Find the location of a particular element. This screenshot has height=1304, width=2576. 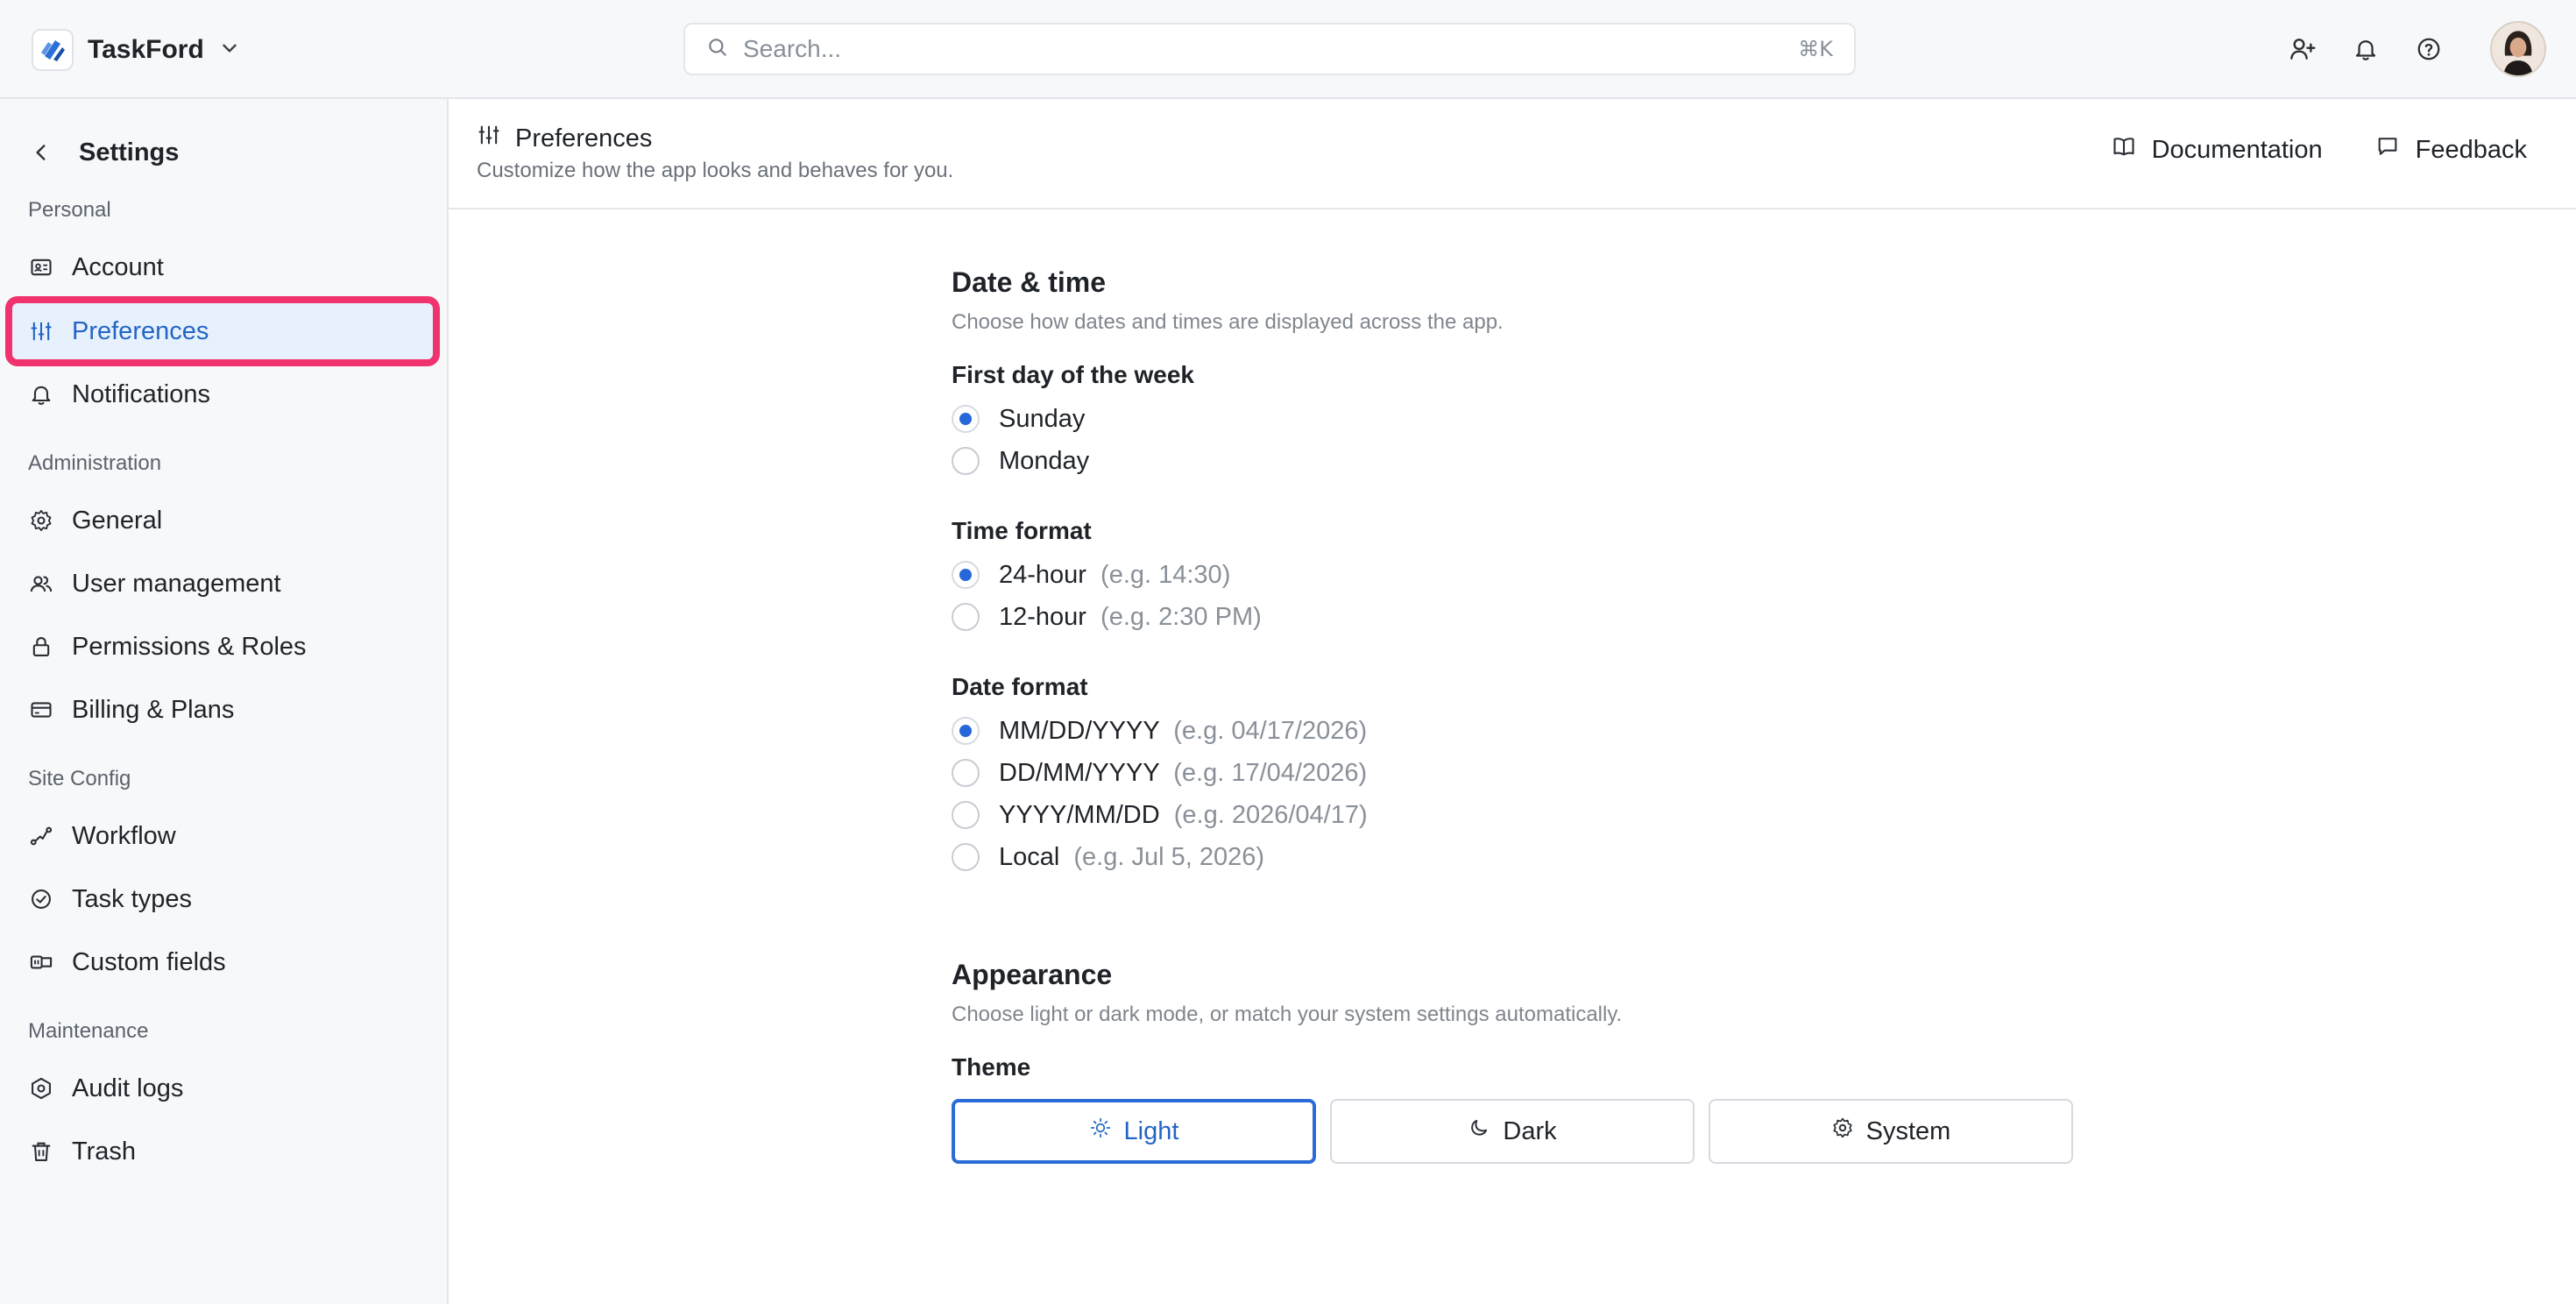

feedback-label: Feedback is located at coordinates (2471, 150).